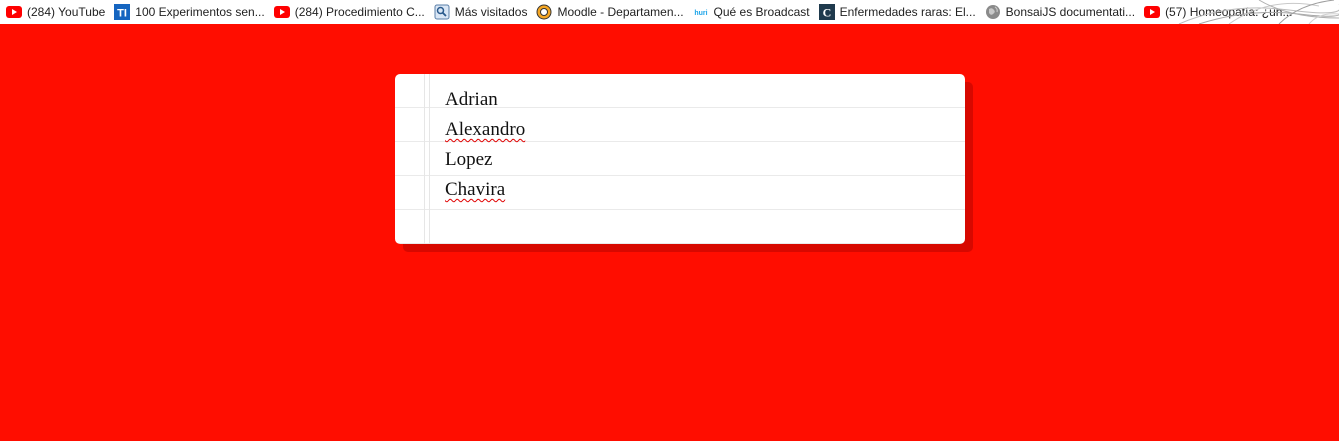  What do you see at coordinates (66, 12) in the screenshot?
I see `bookmark-label: (284) YouTube` at bounding box center [66, 12].